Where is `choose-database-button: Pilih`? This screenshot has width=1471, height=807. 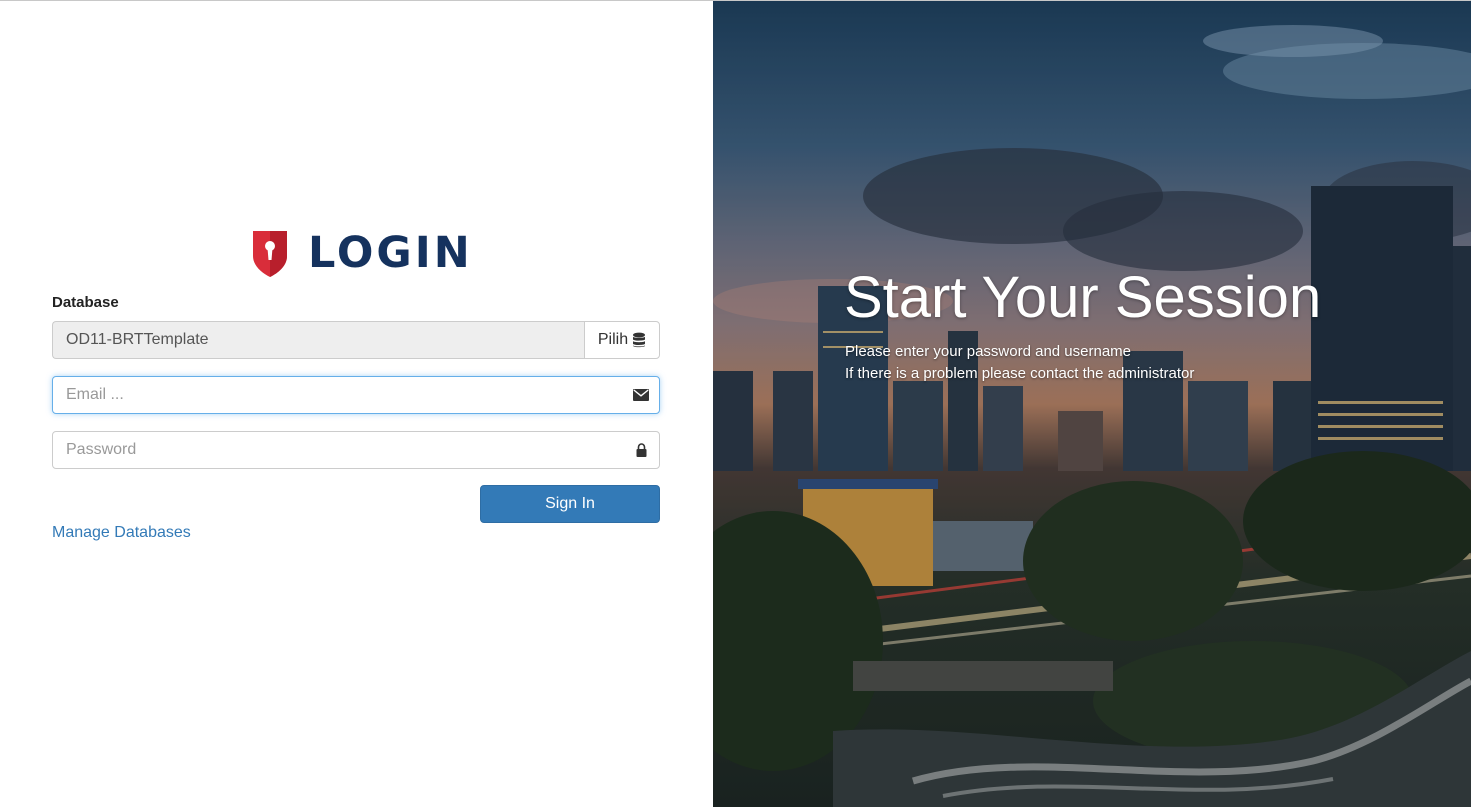
choose-database-button: Pilih is located at coordinates (622, 340).